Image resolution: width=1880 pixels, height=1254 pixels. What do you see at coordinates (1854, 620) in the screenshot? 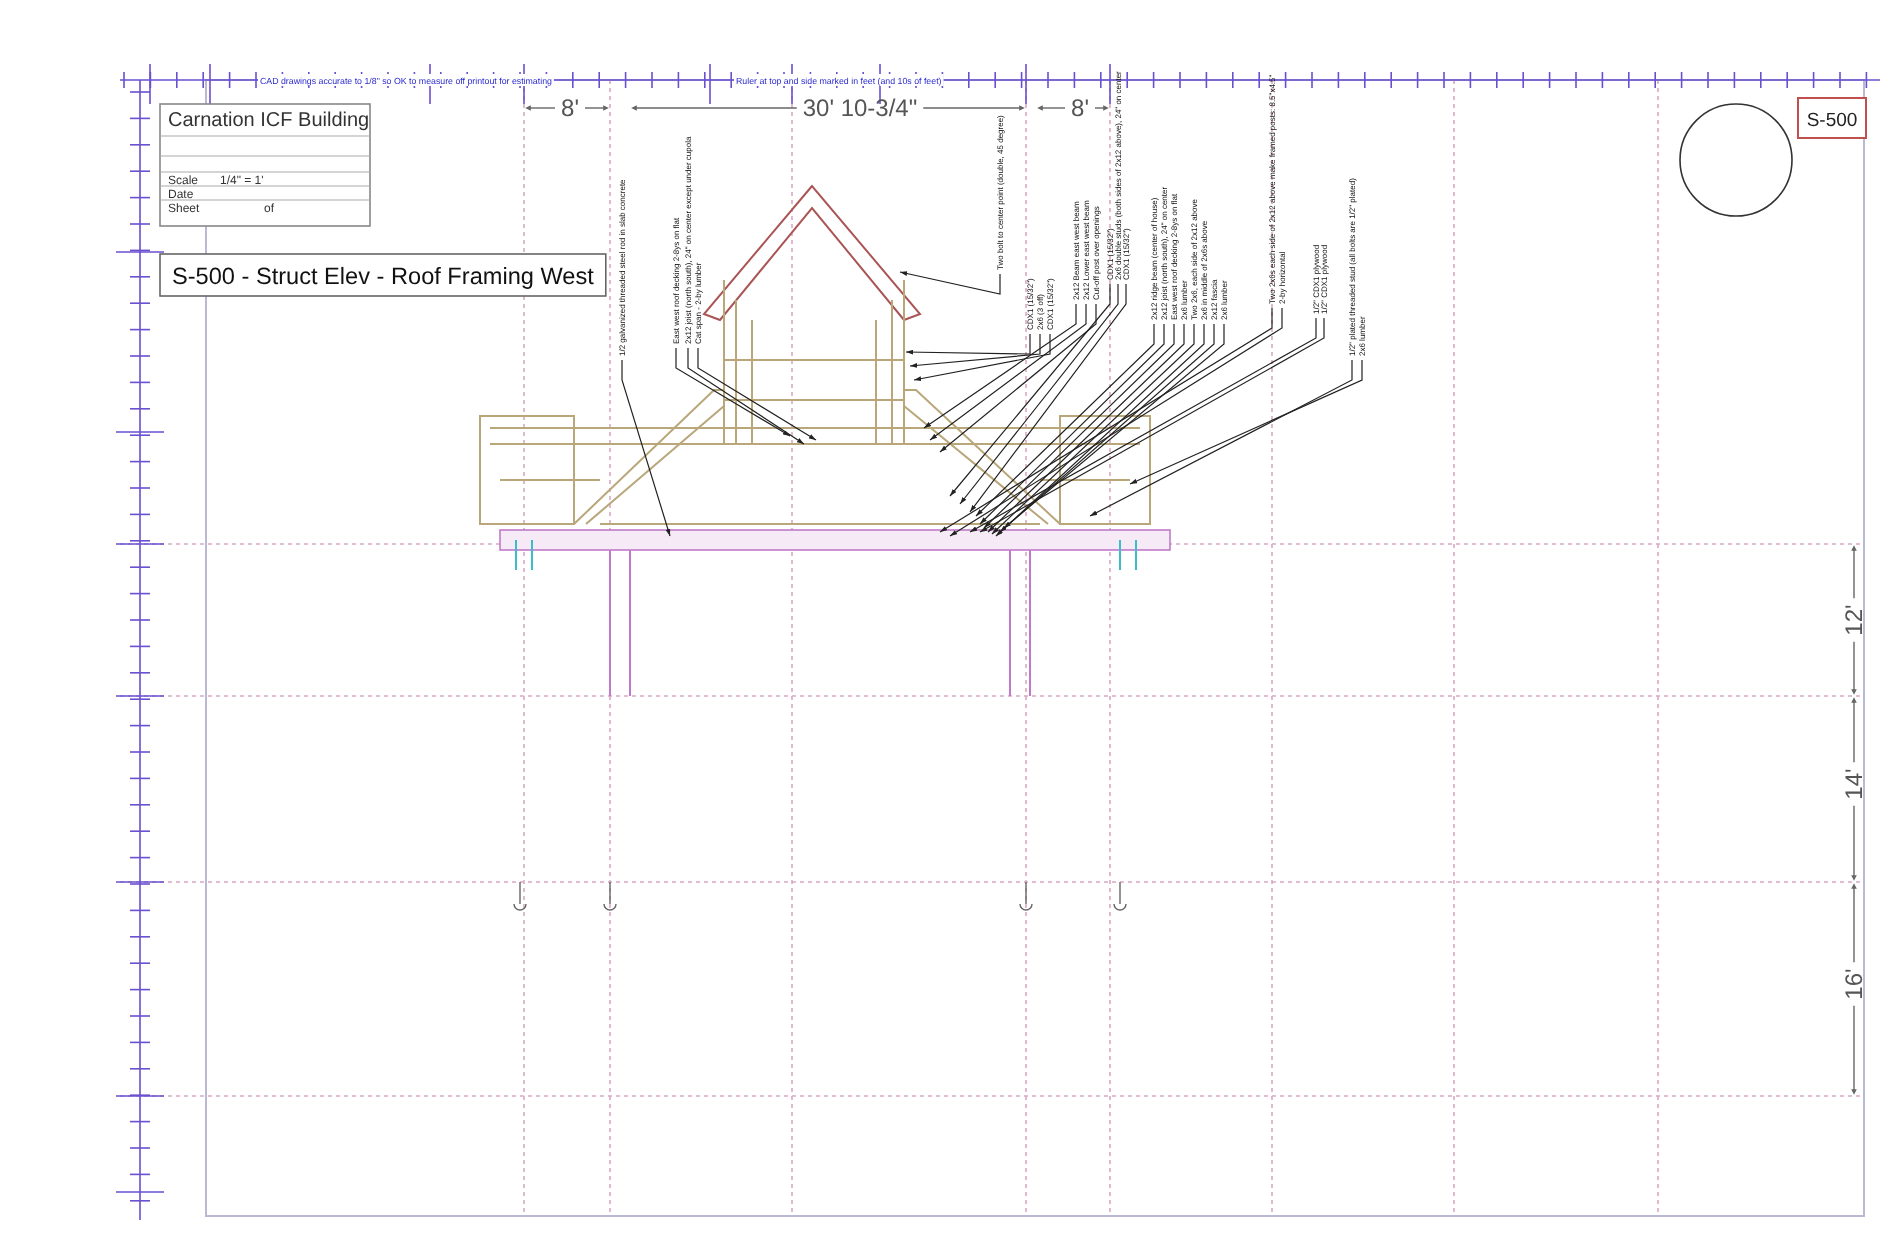
I see `dimension-text: 12'` at bounding box center [1854, 620].